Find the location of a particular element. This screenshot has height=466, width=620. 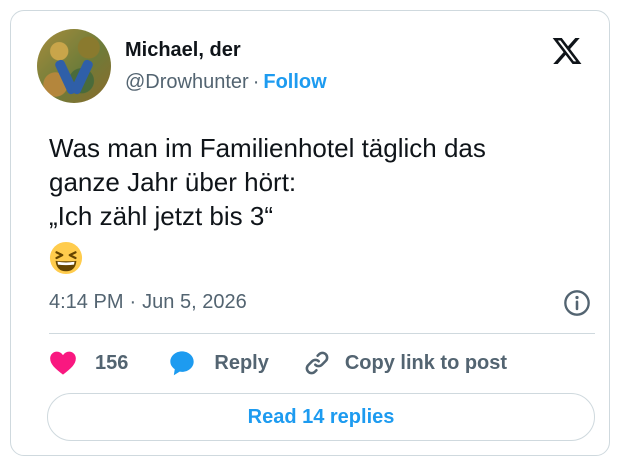

author-name: Michael, der is located at coordinates (183, 50).